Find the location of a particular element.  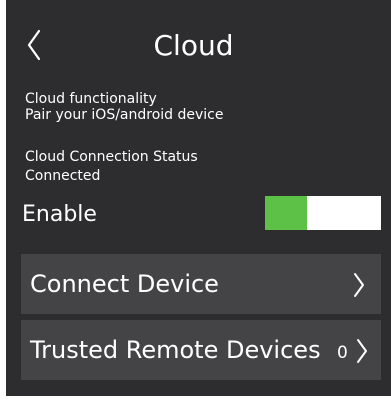

page-title: Cloud is located at coordinates (193, 45).